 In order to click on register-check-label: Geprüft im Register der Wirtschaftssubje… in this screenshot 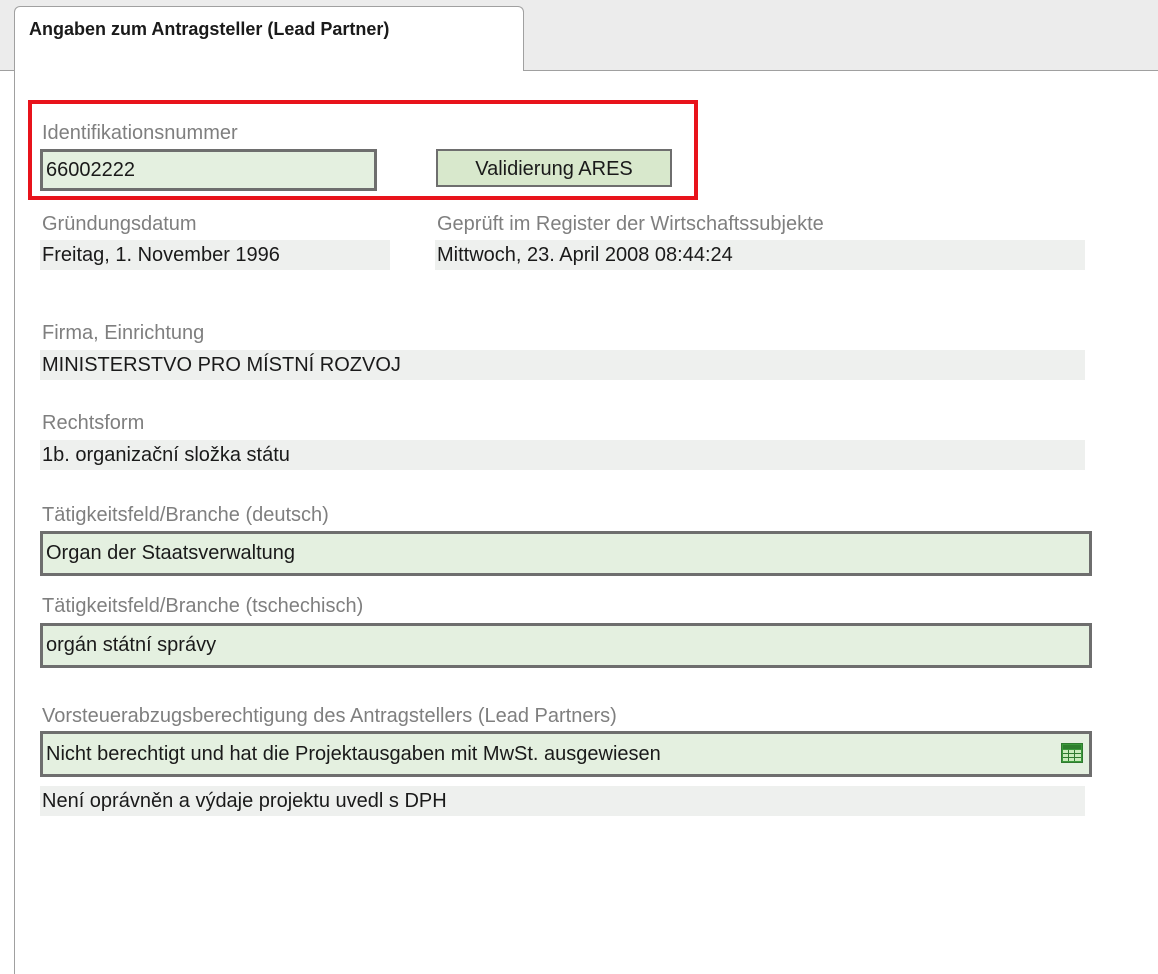, I will do `click(630, 224)`.